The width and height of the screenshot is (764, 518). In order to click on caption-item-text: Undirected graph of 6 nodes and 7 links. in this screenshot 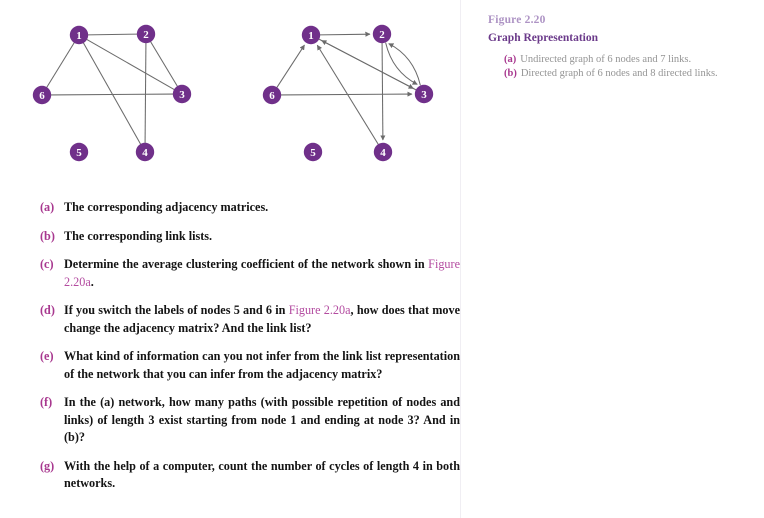, I will do `click(606, 59)`.